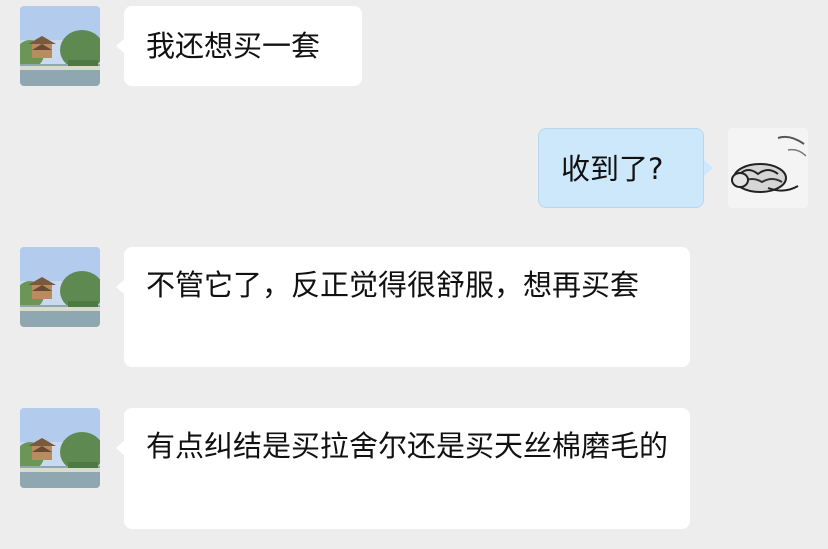 This screenshot has height=549, width=828. Describe the element at coordinates (708, 168) in the screenshot. I see `bubble-tail` at that location.